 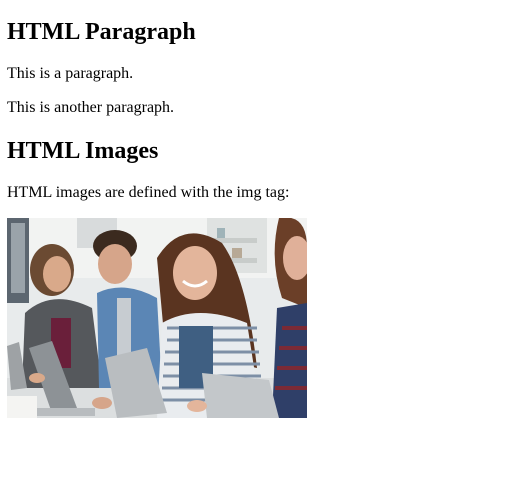 I want to click on paragraph-1: This is a paragraph., so click(x=70, y=73).